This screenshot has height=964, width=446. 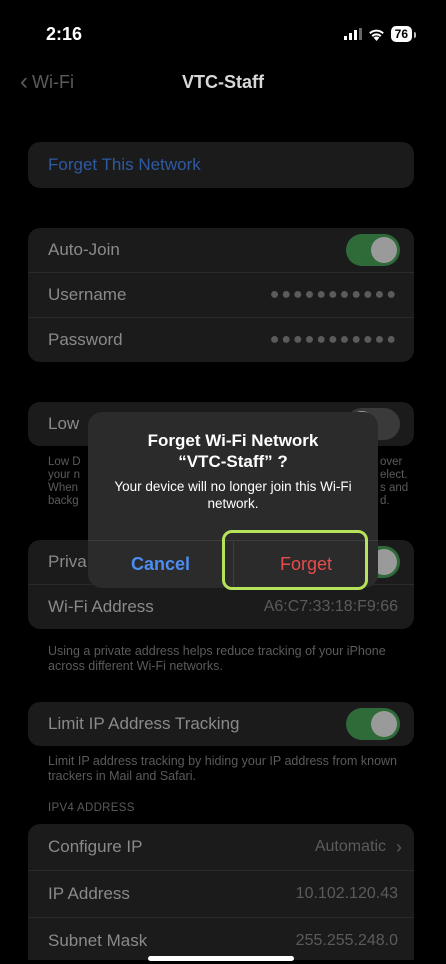 What do you see at coordinates (233, 461) in the screenshot?
I see `alert-title-line: “VTC-Staff” ?` at bounding box center [233, 461].